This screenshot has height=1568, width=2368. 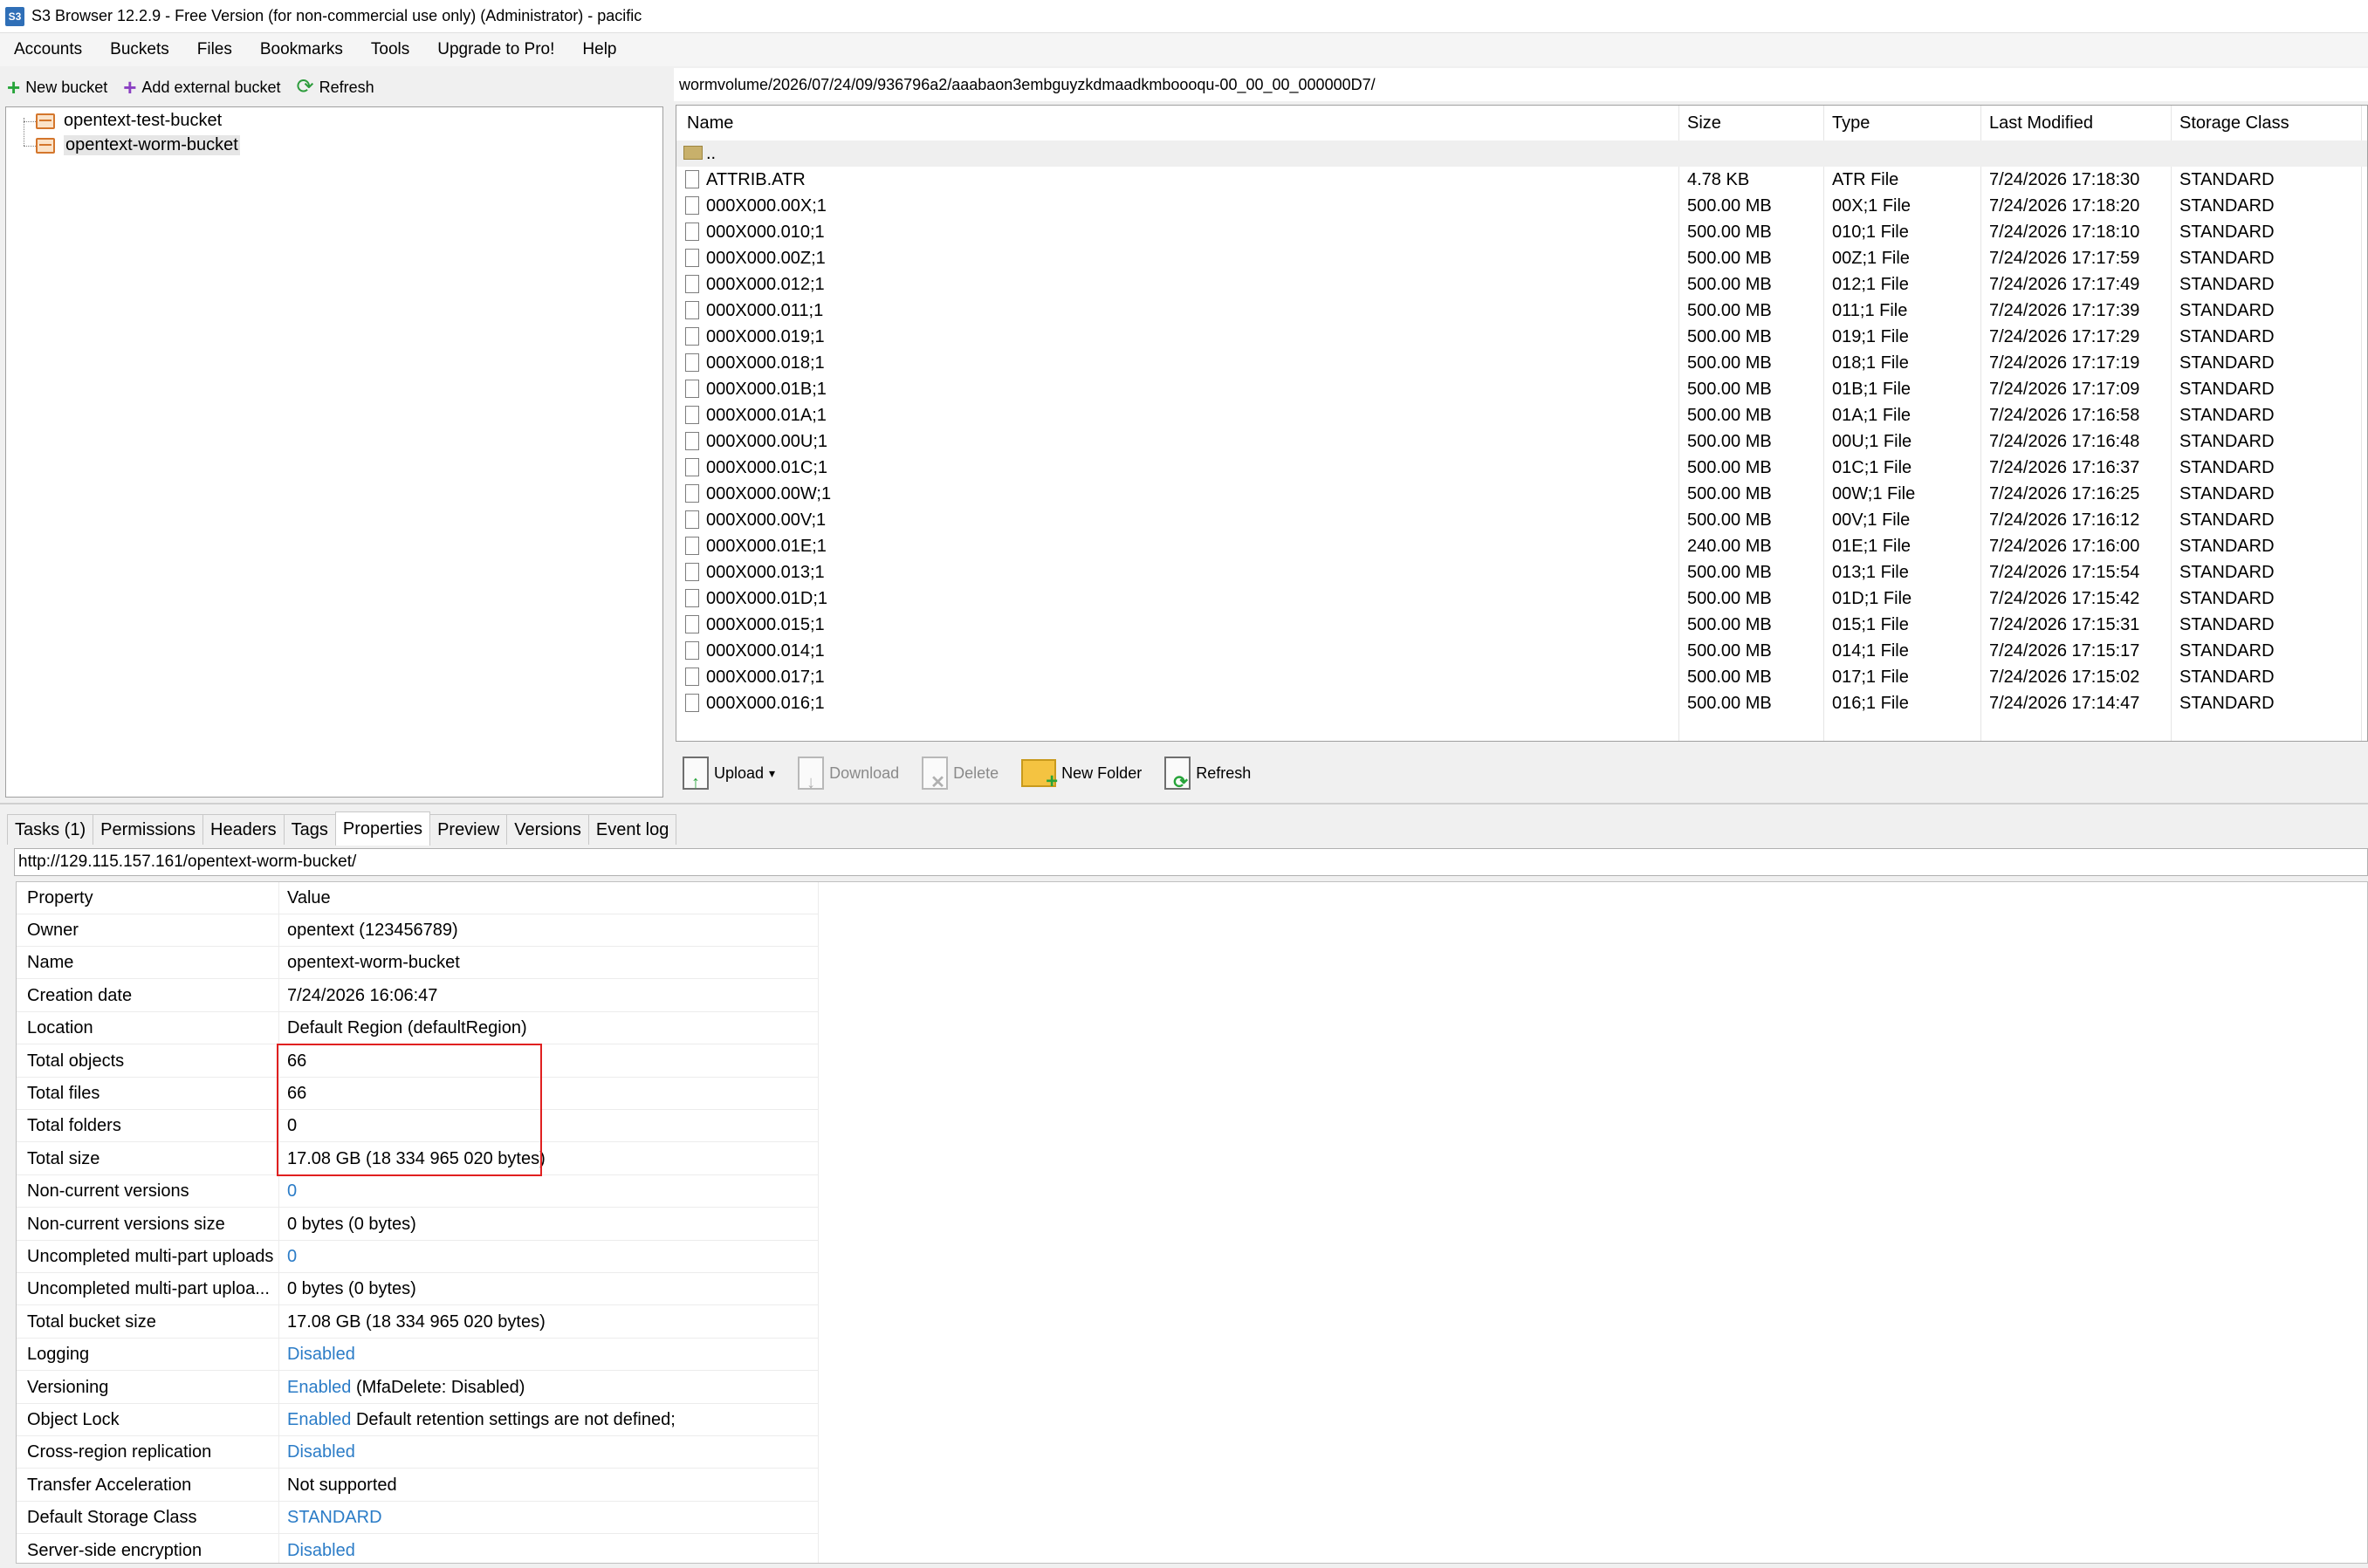 What do you see at coordinates (1184, 804) in the screenshot?
I see `splitter` at bounding box center [1184, 804].